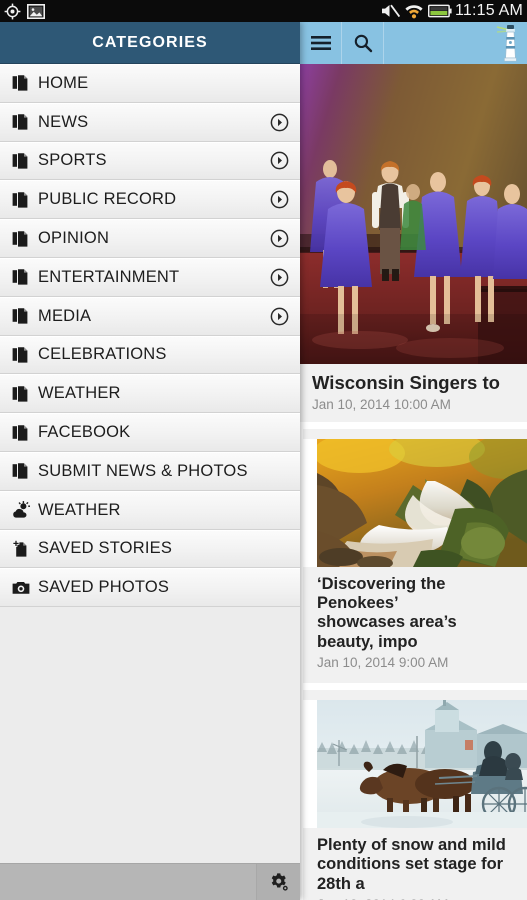 This screenshot has width=527, height=900. I want to click on article-headline-line2: conditions set stage for 28th a, so click(410, 874).